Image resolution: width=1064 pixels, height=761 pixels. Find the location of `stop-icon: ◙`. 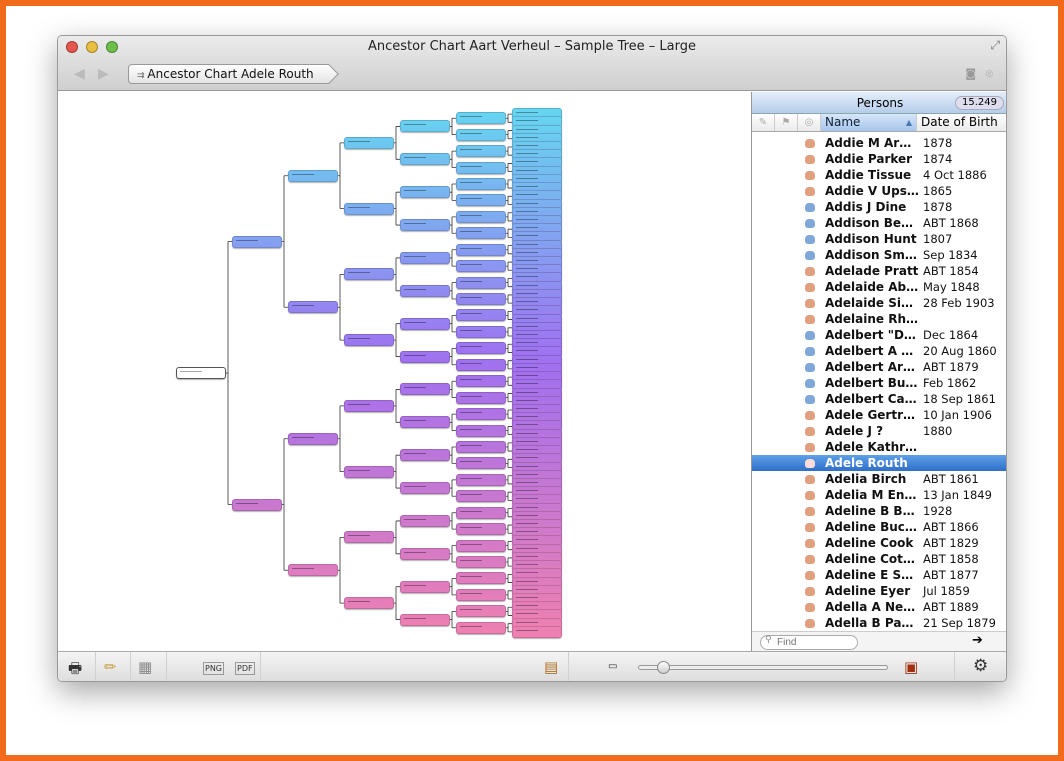

stop-icon: ◙ is located at coordinates (970, 73).